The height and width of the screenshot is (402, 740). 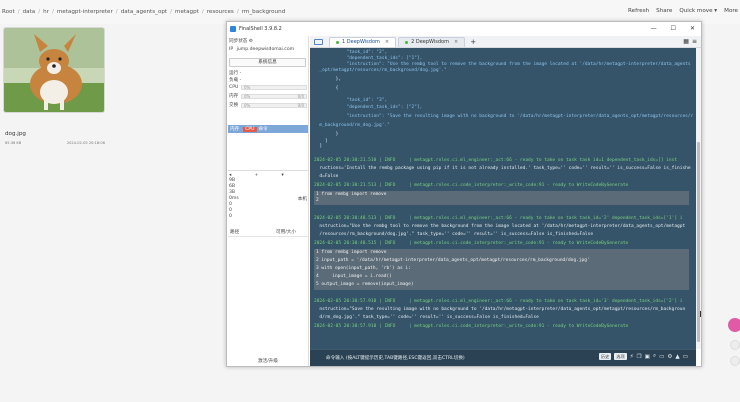 What do you see at coordinates (473, 42) in the screenshot?
I see `add-tab-icon: +` at bounding box center [473, 42].